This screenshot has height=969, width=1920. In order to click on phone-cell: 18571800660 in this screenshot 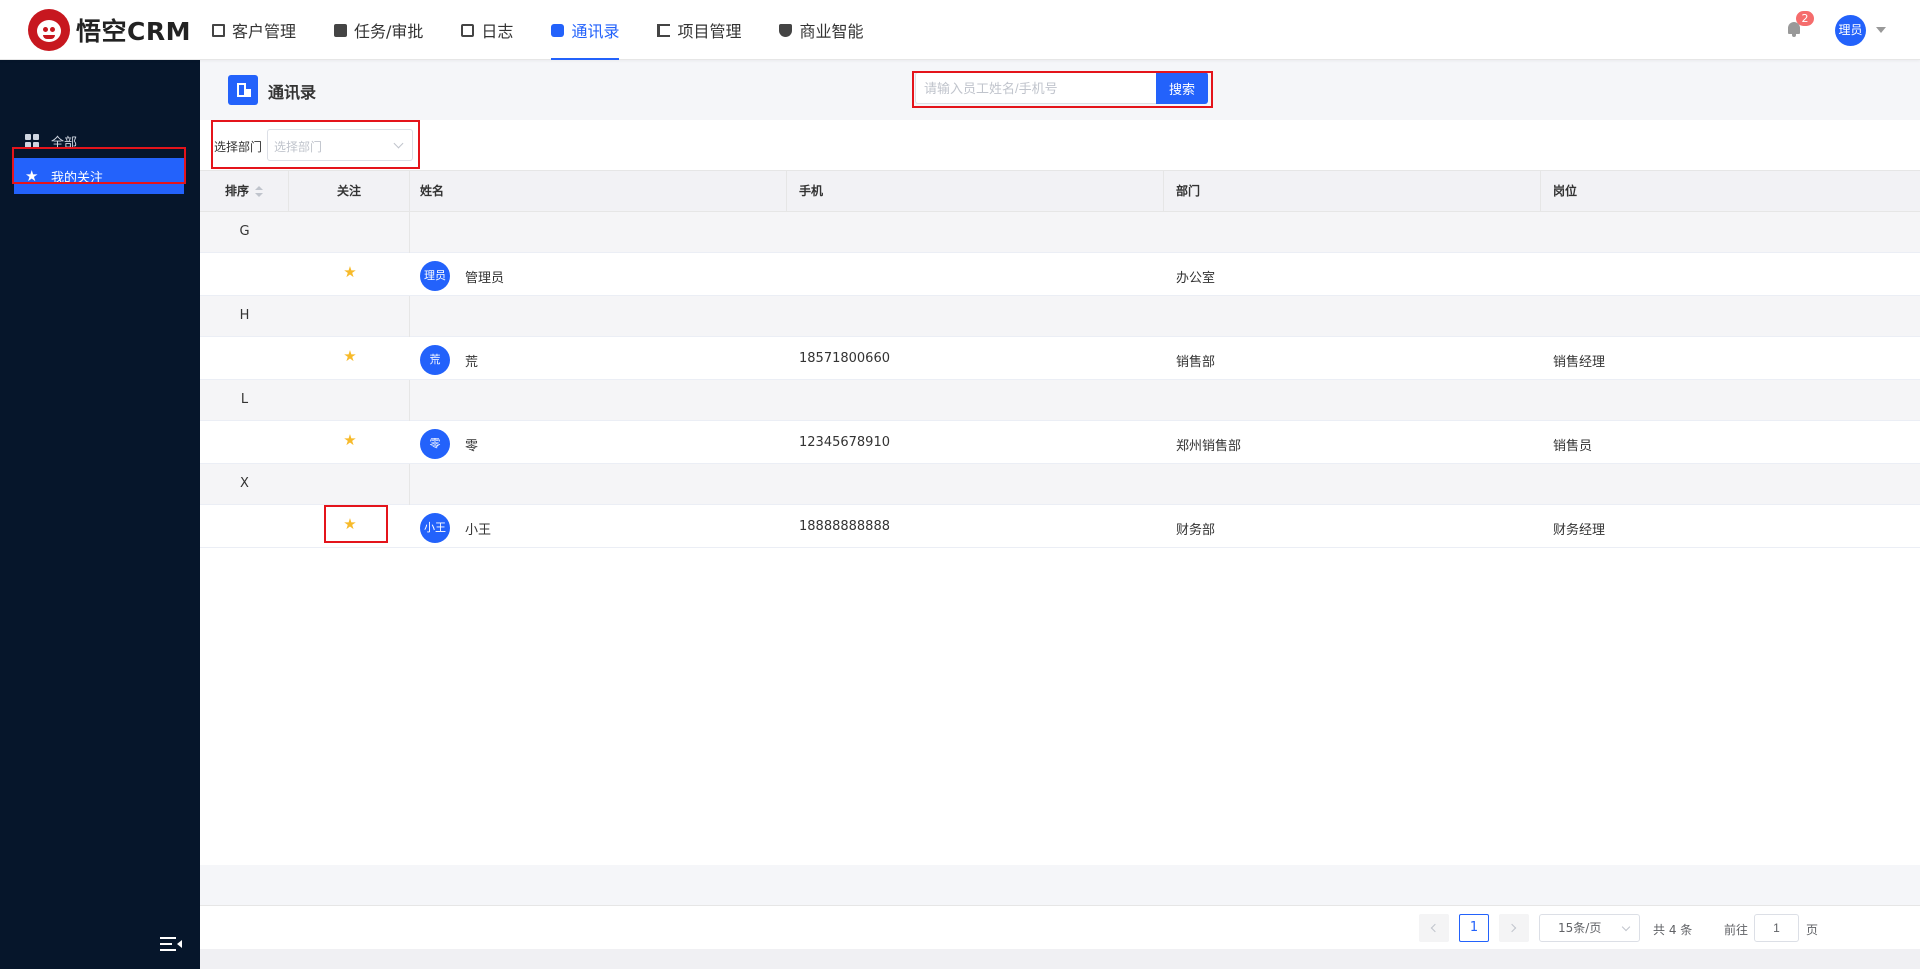, I will do `click(844, 358)`.